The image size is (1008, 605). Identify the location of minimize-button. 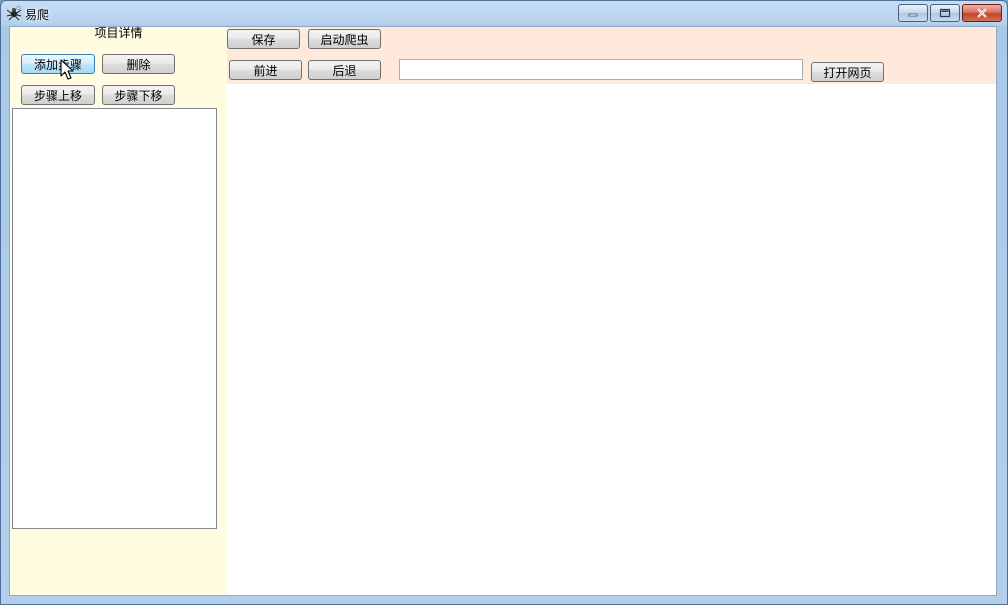
(913, 13).